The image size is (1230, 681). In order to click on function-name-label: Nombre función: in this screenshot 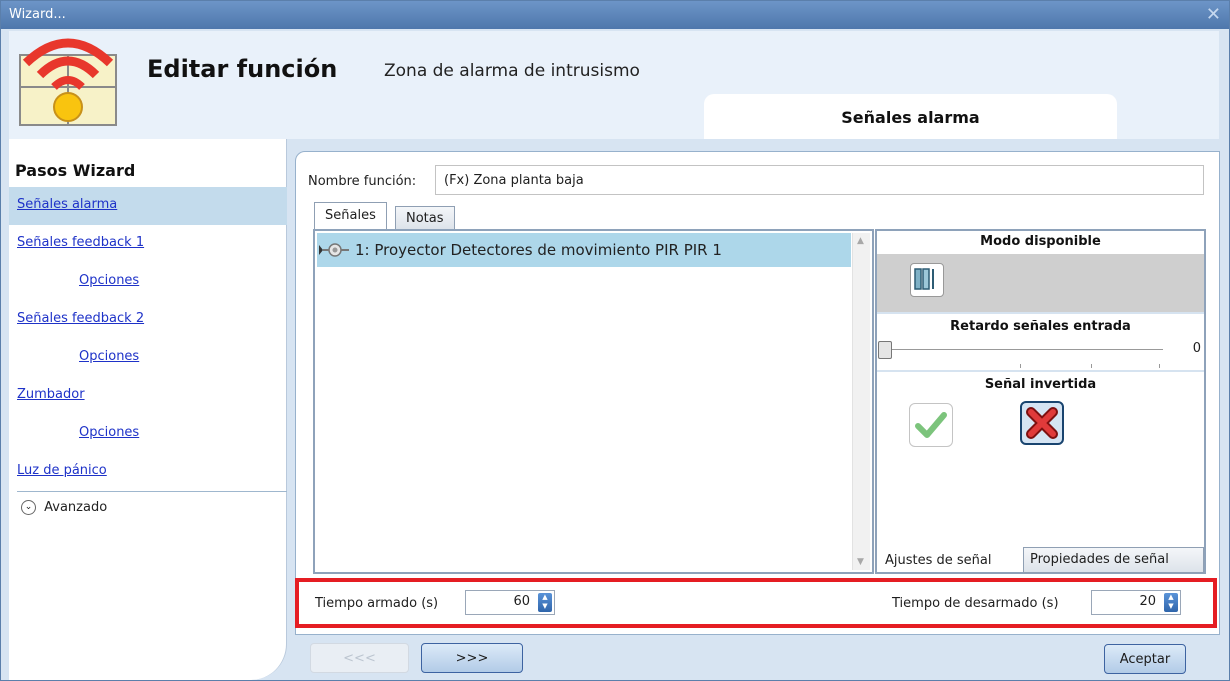, I will do `click(362, 181)`.